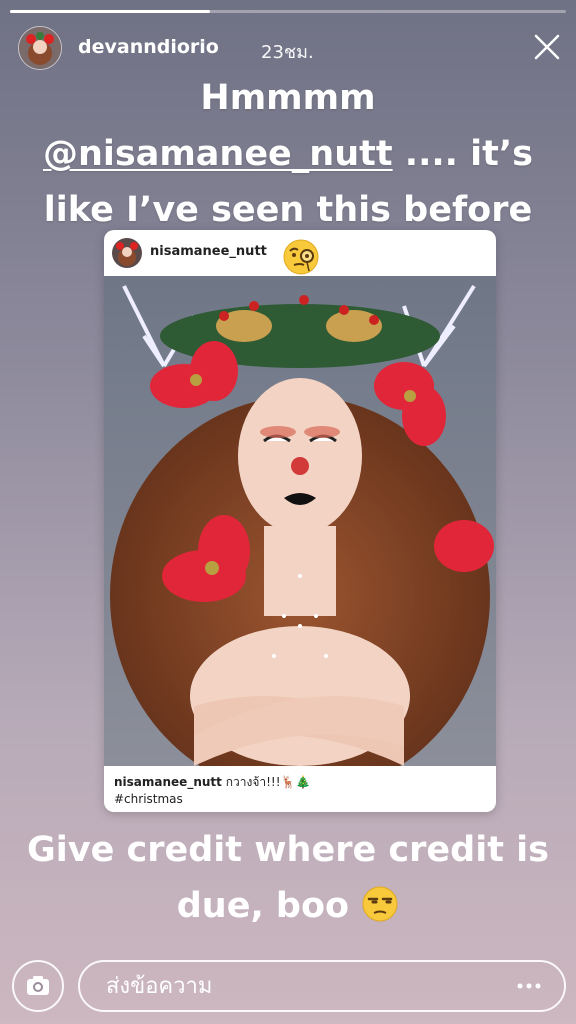 This screenshot has width=576, height=1024. I want to click on embedded-post-username: nisamanee_nutt, so click(208, 251).